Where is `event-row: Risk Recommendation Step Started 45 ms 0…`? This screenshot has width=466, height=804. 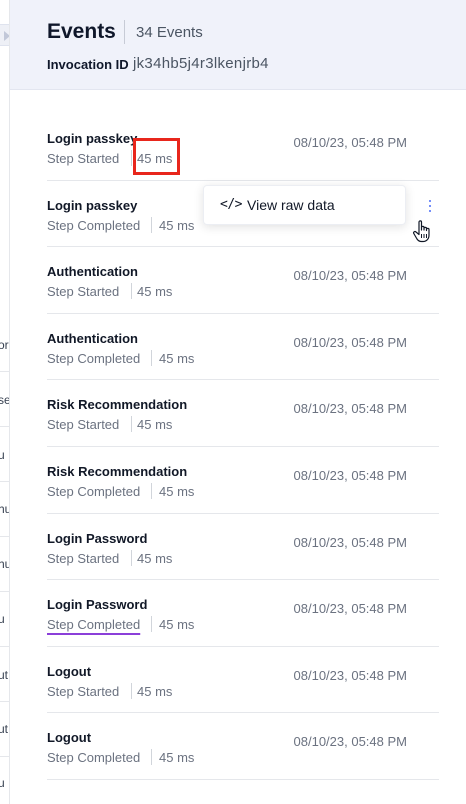
event-row: Risk Recommendation Step Started 45 ms 0… is located at coordinates (243, 413).